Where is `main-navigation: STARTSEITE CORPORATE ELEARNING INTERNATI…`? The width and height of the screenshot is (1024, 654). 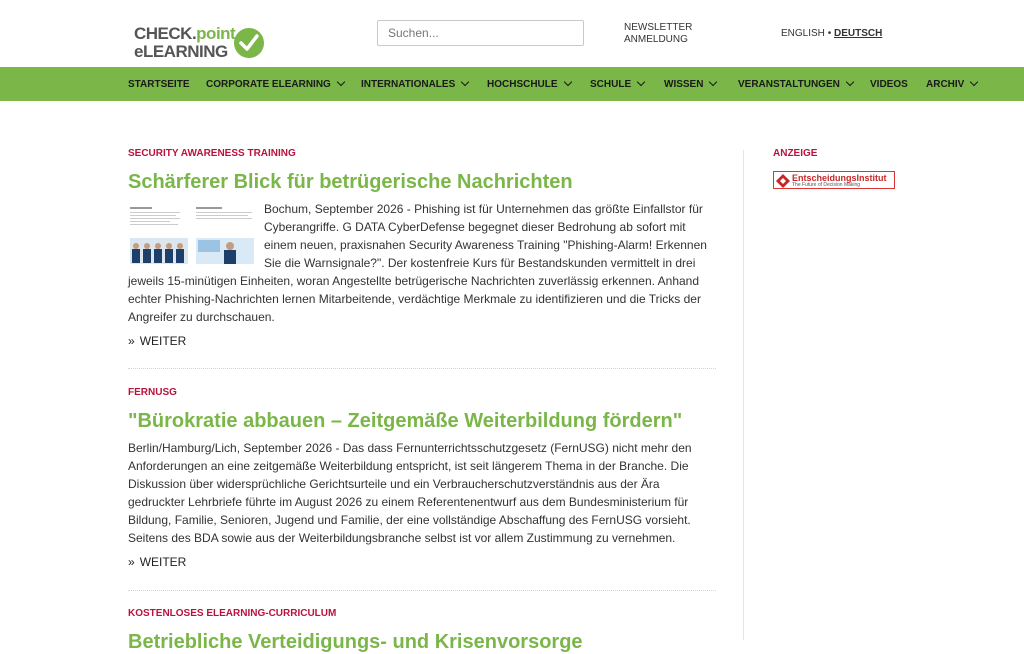
main-navigation: STARTSEITE CORPORATE ELEARNING INTERNATI… is located at coordinates (512, 84).